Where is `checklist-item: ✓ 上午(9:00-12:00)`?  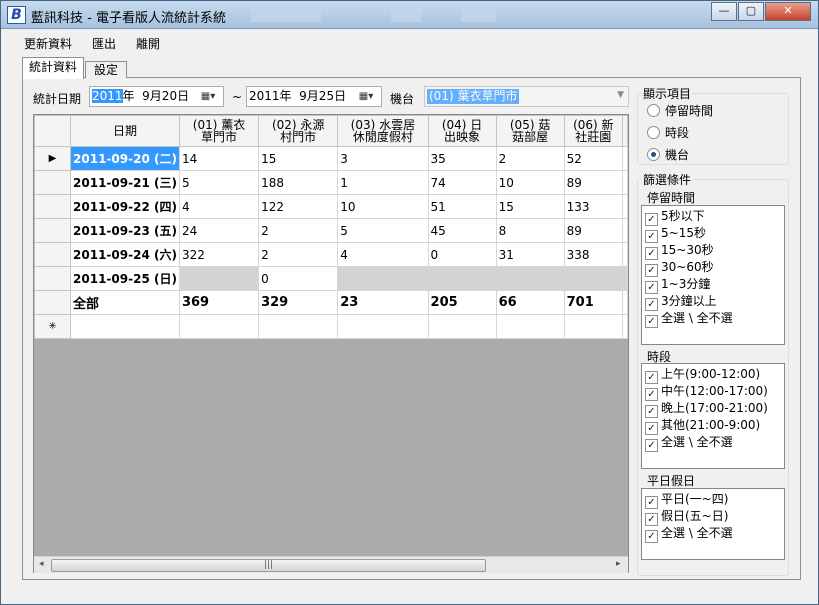
checklist-item: ✓ 上午(9:00-12:00) is located at coordinates (702, 375).